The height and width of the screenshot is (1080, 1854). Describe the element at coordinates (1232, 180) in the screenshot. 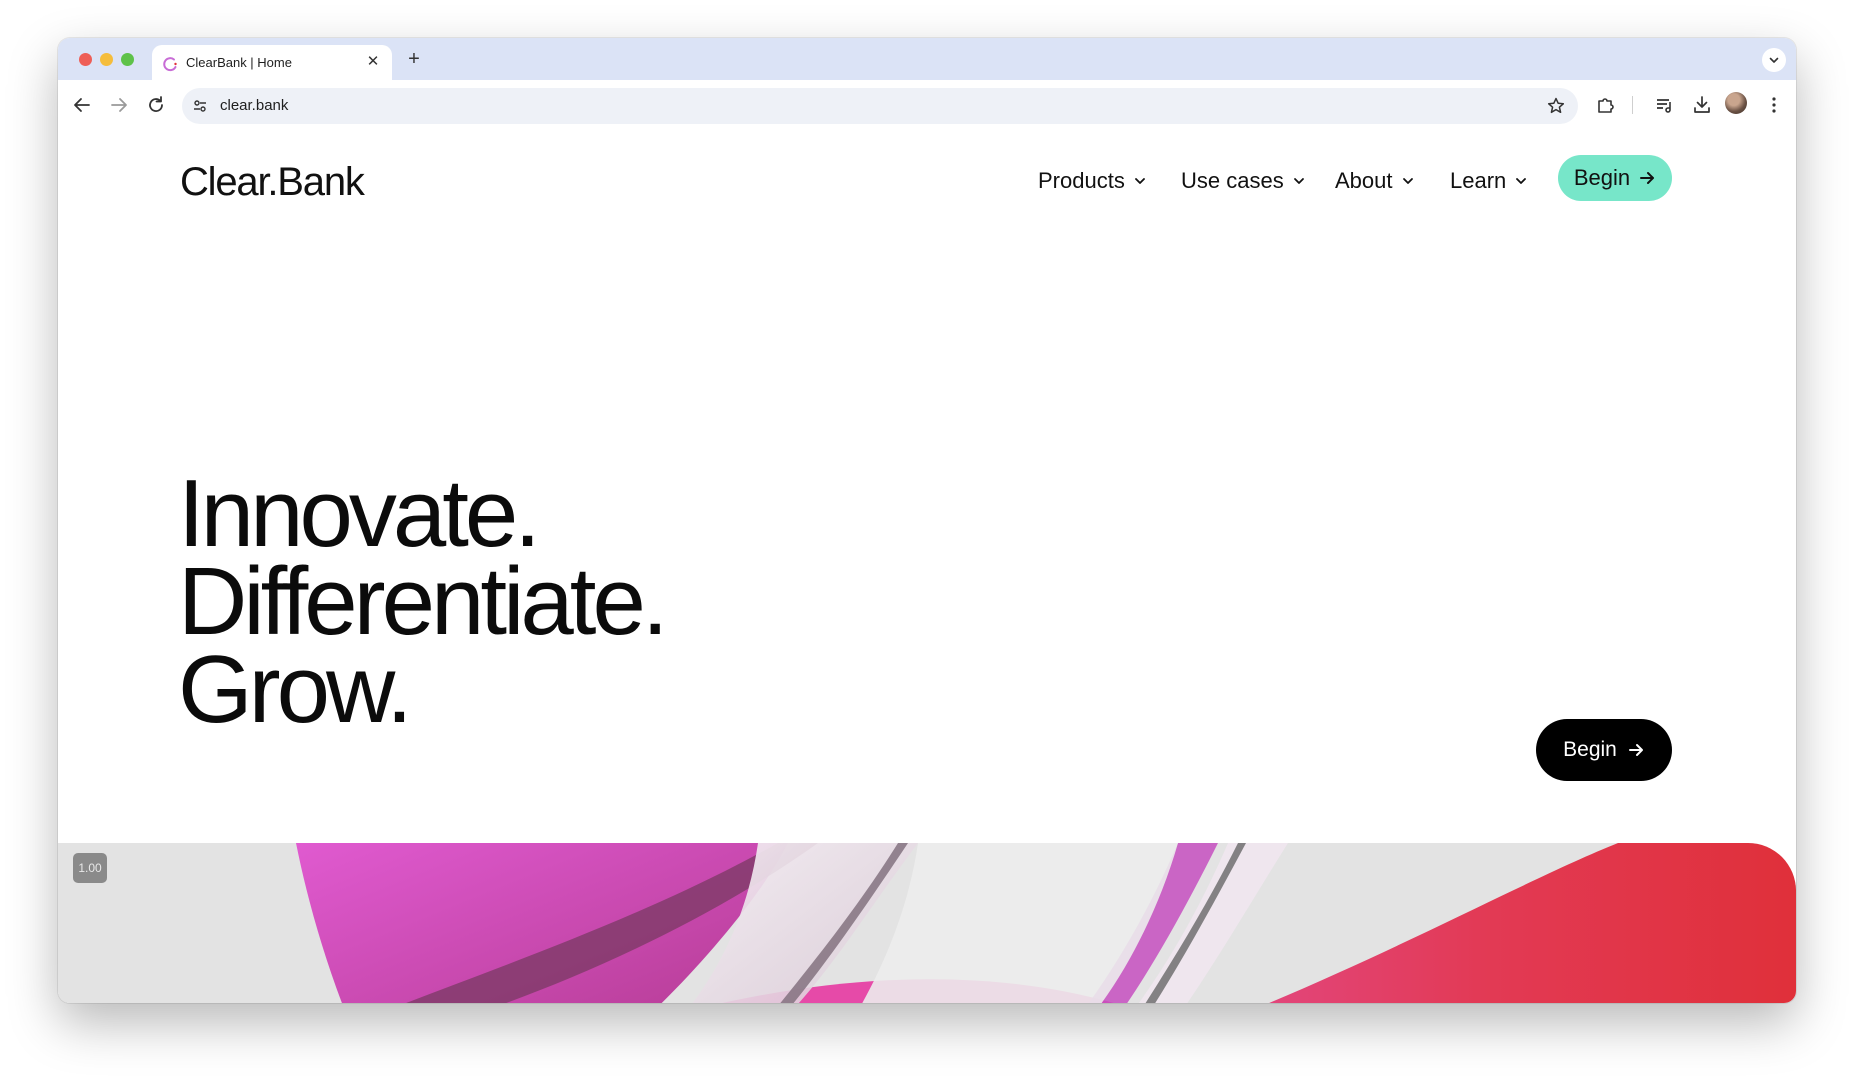

I see `nav-item-label: Use cases` at that location.